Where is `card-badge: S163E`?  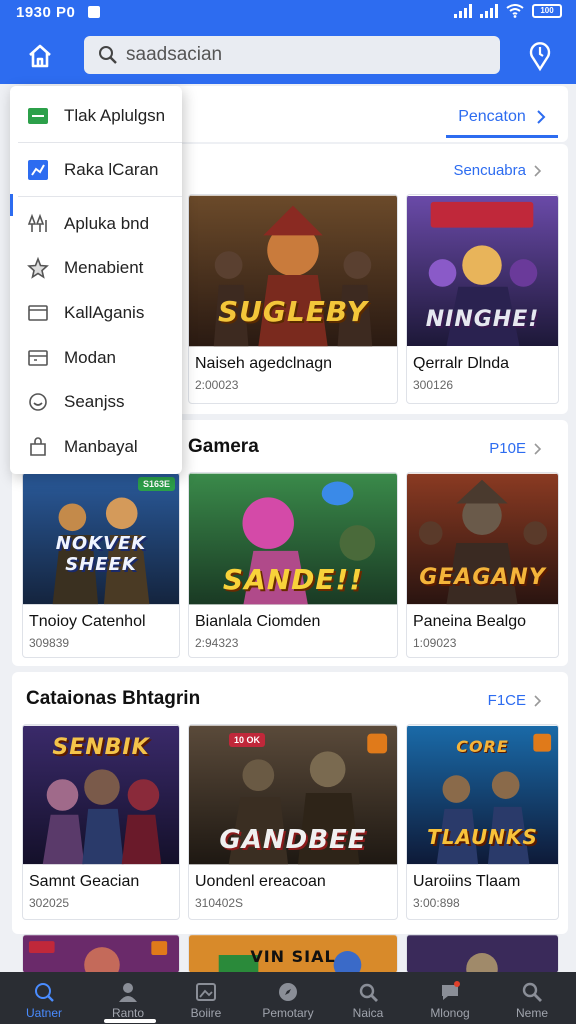 card-badge: S163E is located at coordinates (156, 484).